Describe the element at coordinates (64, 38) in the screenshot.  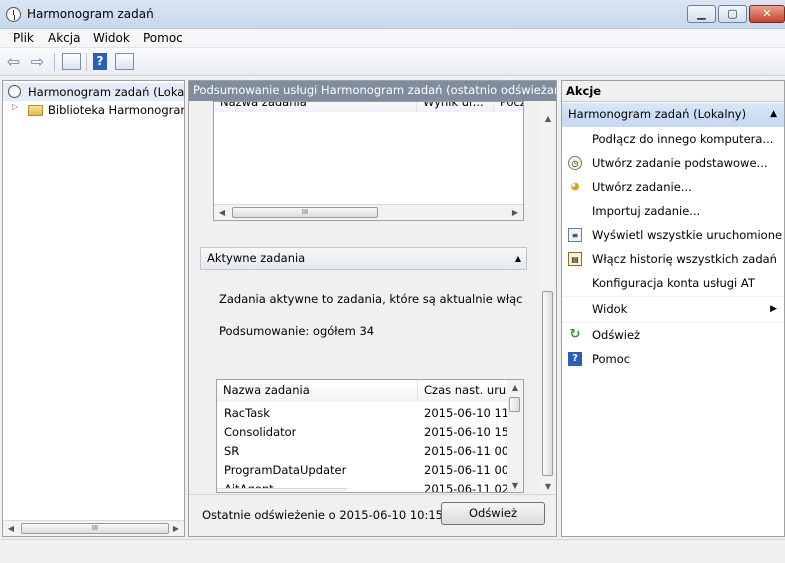
I see `menu-action: Akcja` at that location.